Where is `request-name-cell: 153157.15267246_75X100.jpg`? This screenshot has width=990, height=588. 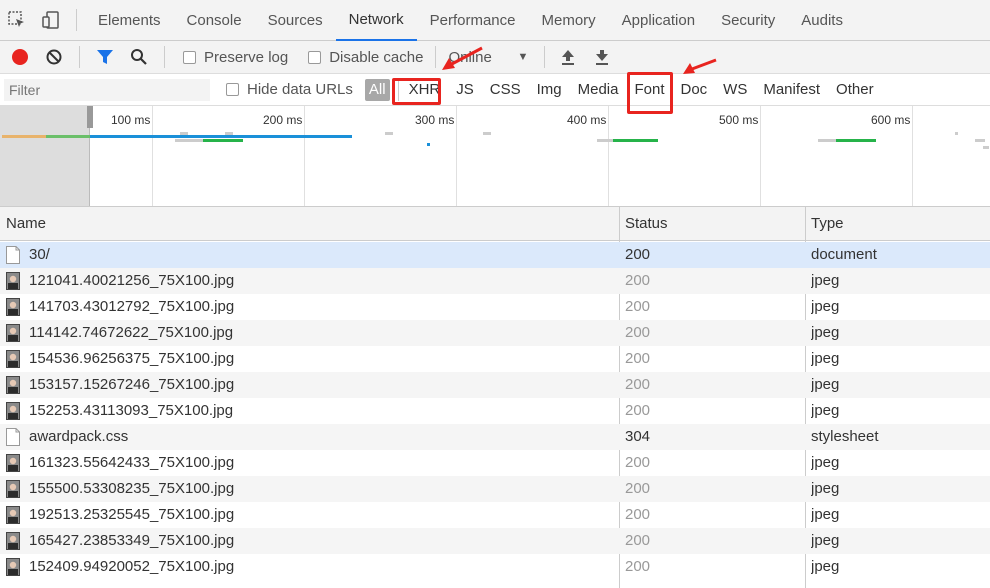 request-name-cell: 153157.15267246_75X100.jpg is located at coordinates (311, 385).